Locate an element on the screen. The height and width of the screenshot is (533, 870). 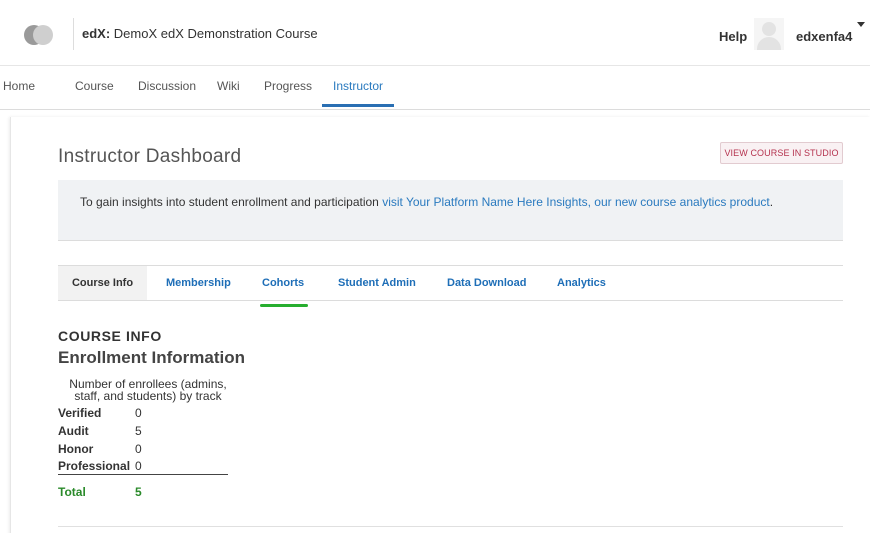
tab-student-admin: Student Admin is located at coordinates (377, 283).